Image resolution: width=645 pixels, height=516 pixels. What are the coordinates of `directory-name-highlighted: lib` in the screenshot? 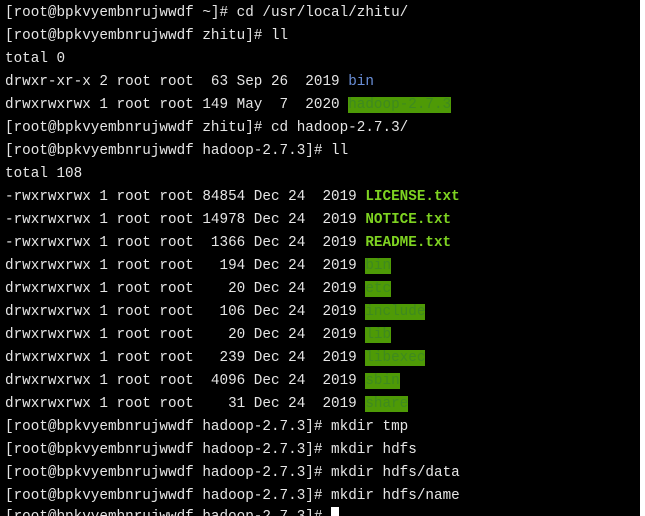 It's located at (378, 335).